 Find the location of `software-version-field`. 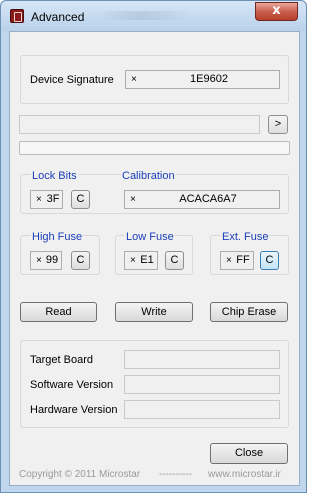

software-version-field is located at coordinates (202, 384).